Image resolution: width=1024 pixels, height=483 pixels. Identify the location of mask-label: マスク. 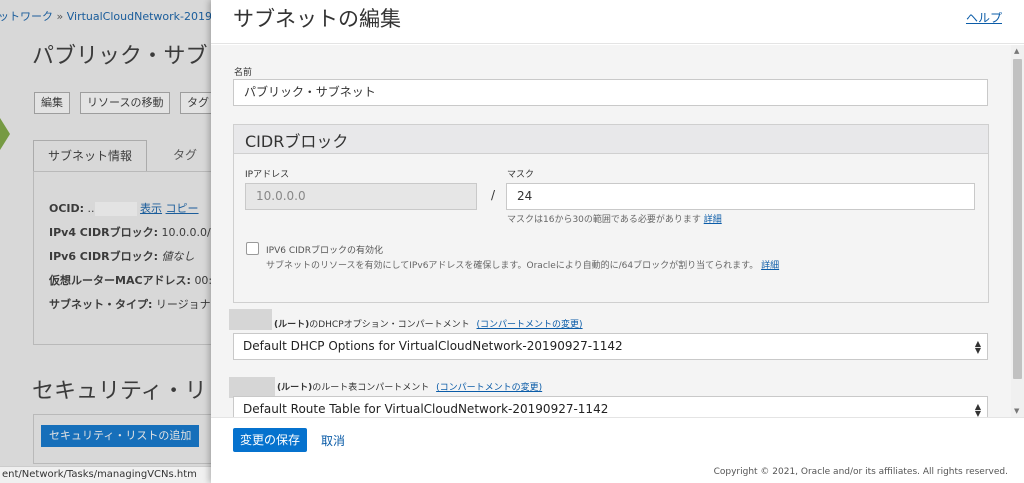
(521, 175).